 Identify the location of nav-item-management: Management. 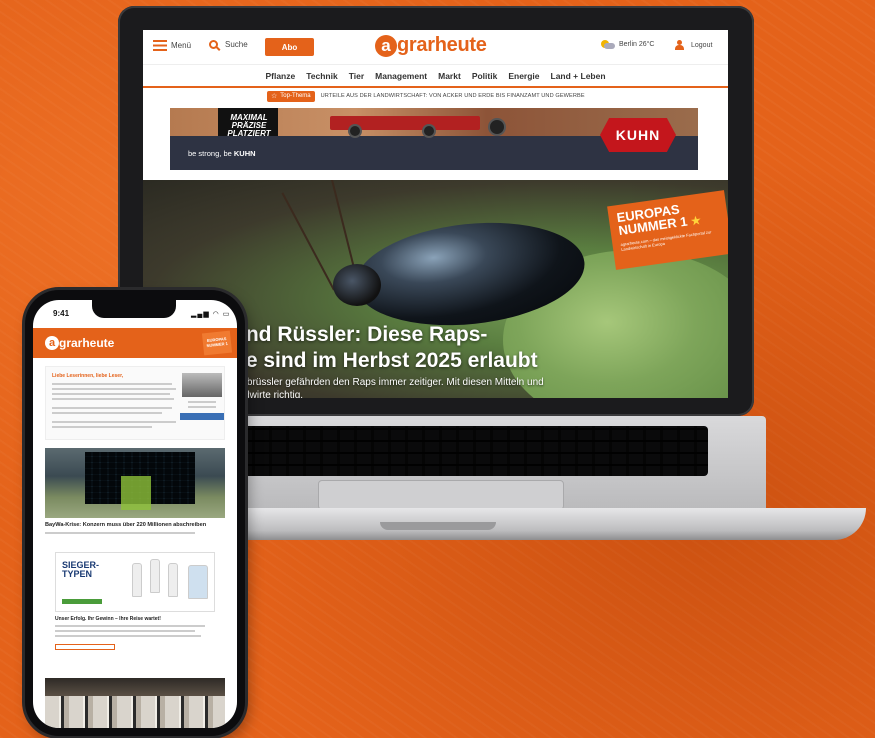
(401, 76).